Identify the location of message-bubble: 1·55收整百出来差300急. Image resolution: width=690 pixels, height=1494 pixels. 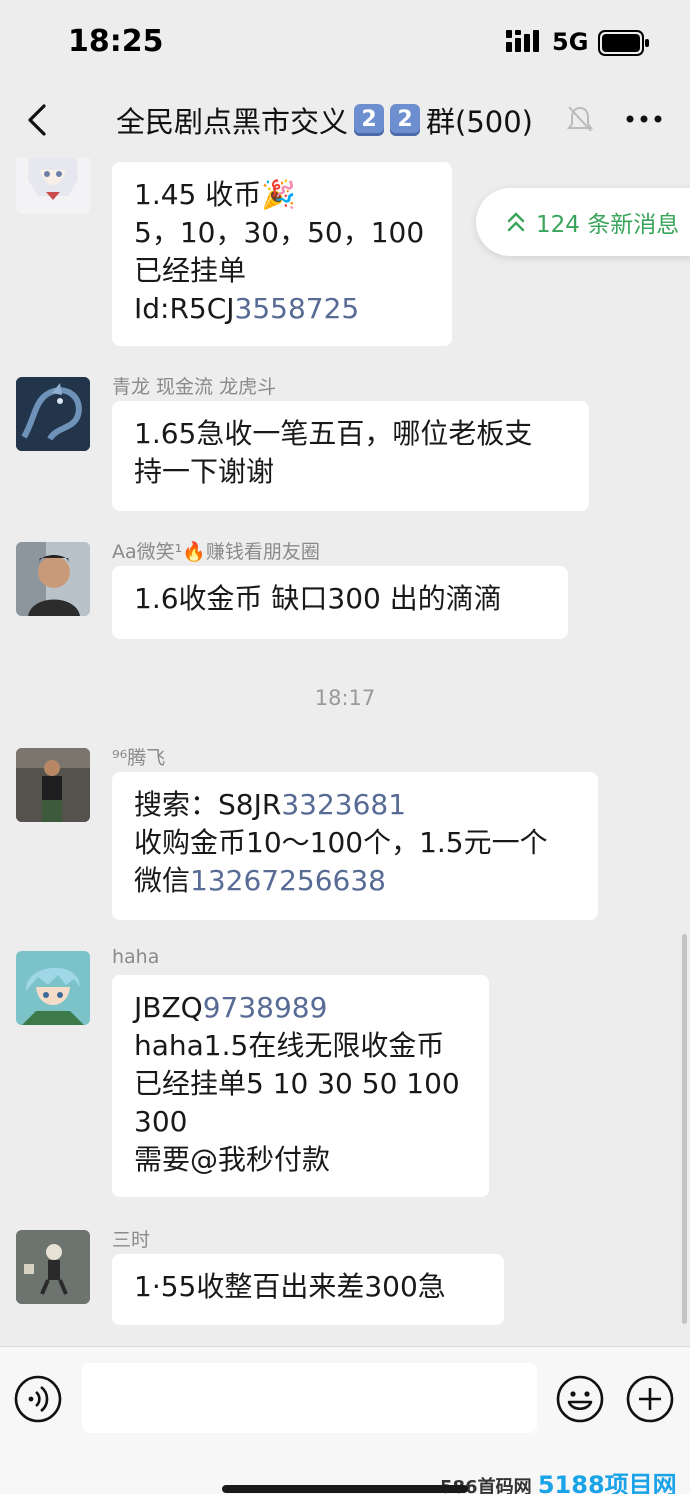
(308, 1289).